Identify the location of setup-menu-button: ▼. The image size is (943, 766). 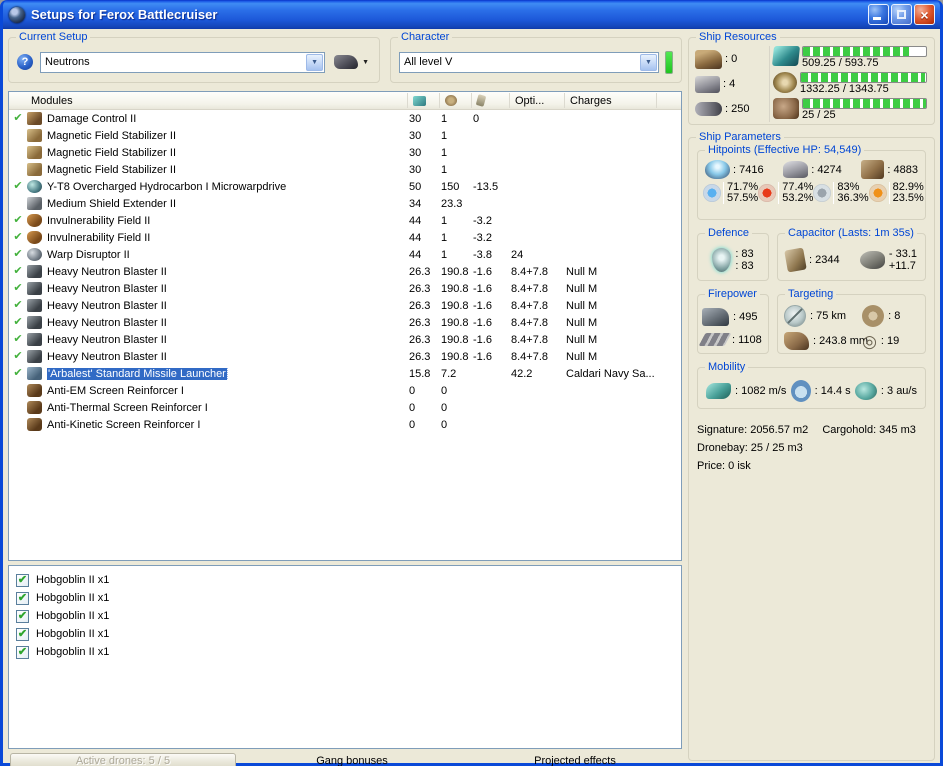
(351, 62).